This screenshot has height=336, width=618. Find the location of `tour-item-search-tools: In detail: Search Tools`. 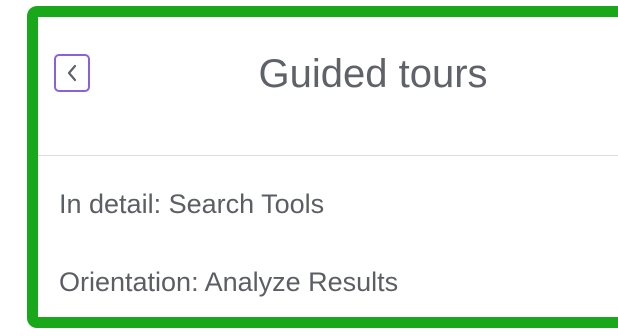

tour-item-search-tools: In detail: Search Tools is located at coordinates (191, 204).